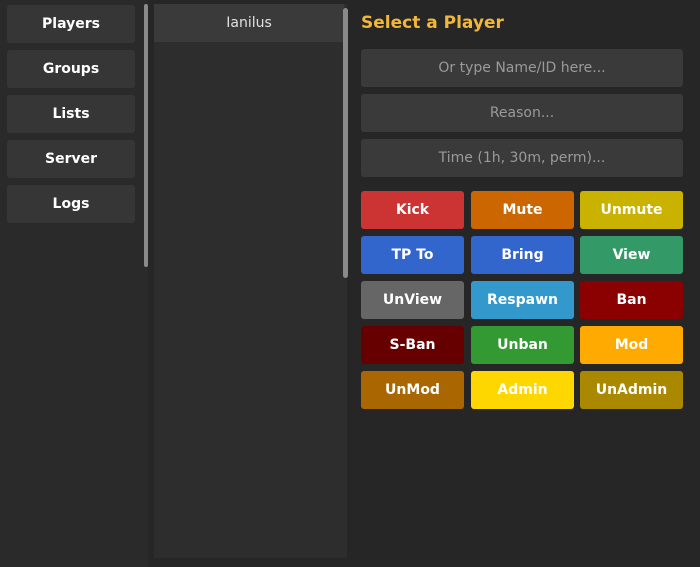 The height and width of the screenshot is (567, 700). Describe the element at coordinates (249, 23) in the screenshot. I see `player-list-item: Ianilus` at that location.